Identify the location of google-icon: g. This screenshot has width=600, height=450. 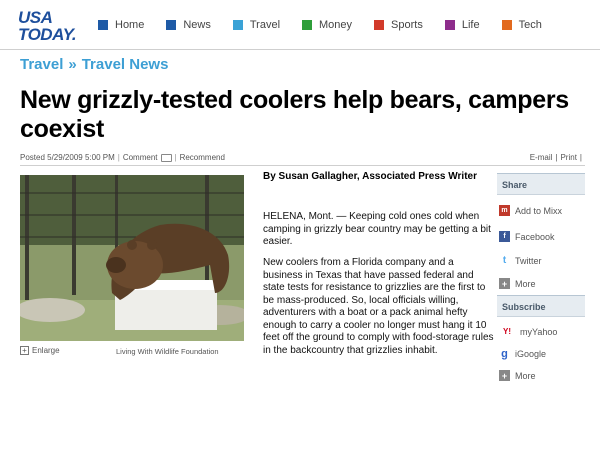
(504, 354).